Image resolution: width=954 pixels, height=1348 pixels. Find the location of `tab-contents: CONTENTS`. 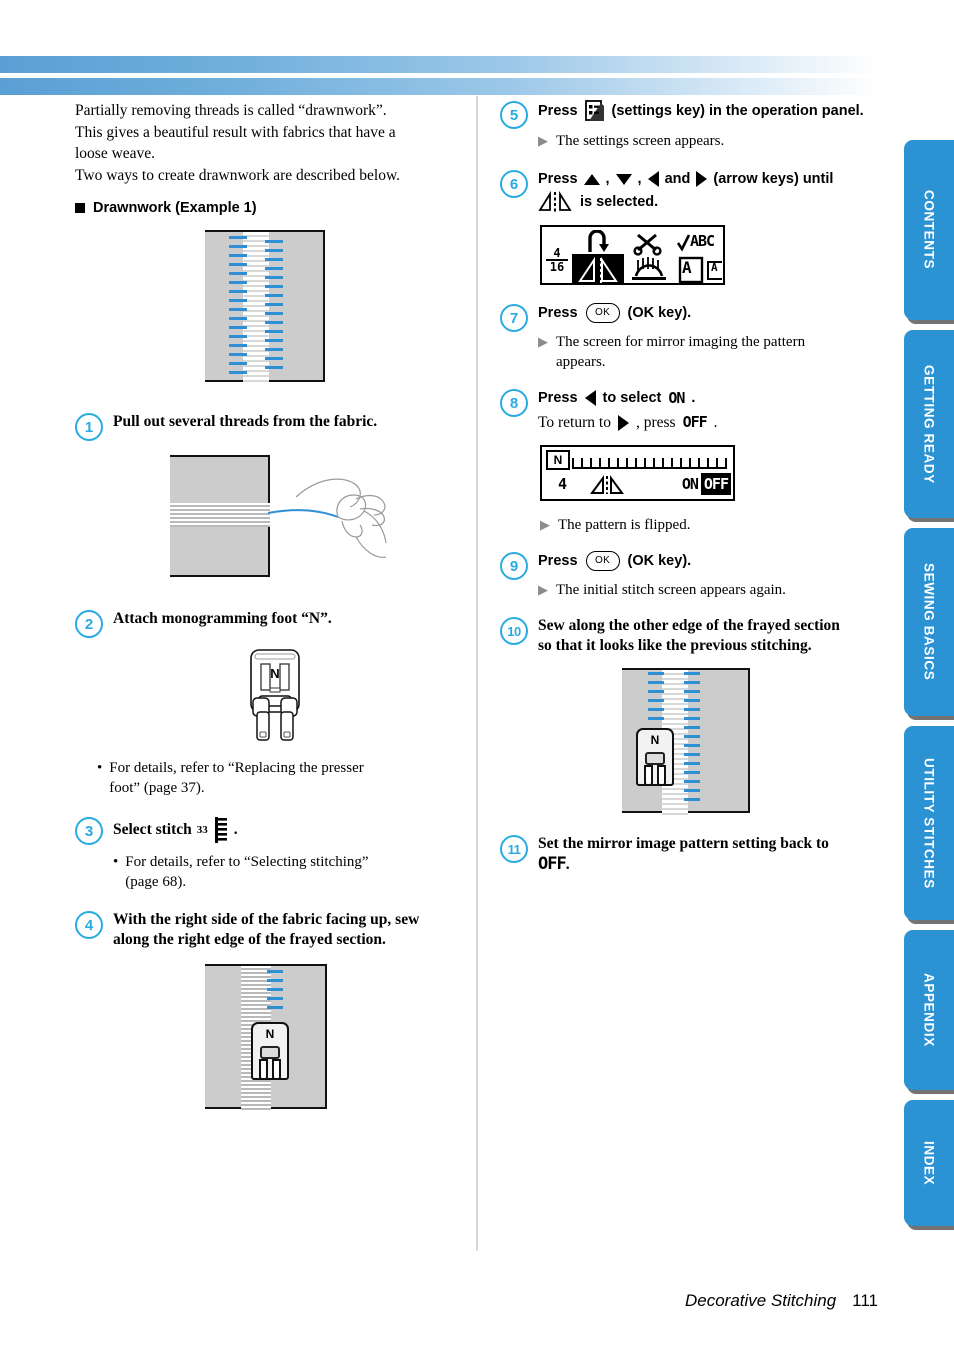

tab-contents: CONTENTS is located at coordinates (929, 230).